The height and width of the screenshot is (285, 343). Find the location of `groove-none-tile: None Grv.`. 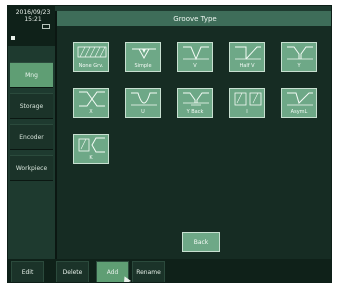

groove-none-tile: None Grv. is located at coordinates (91, 57).